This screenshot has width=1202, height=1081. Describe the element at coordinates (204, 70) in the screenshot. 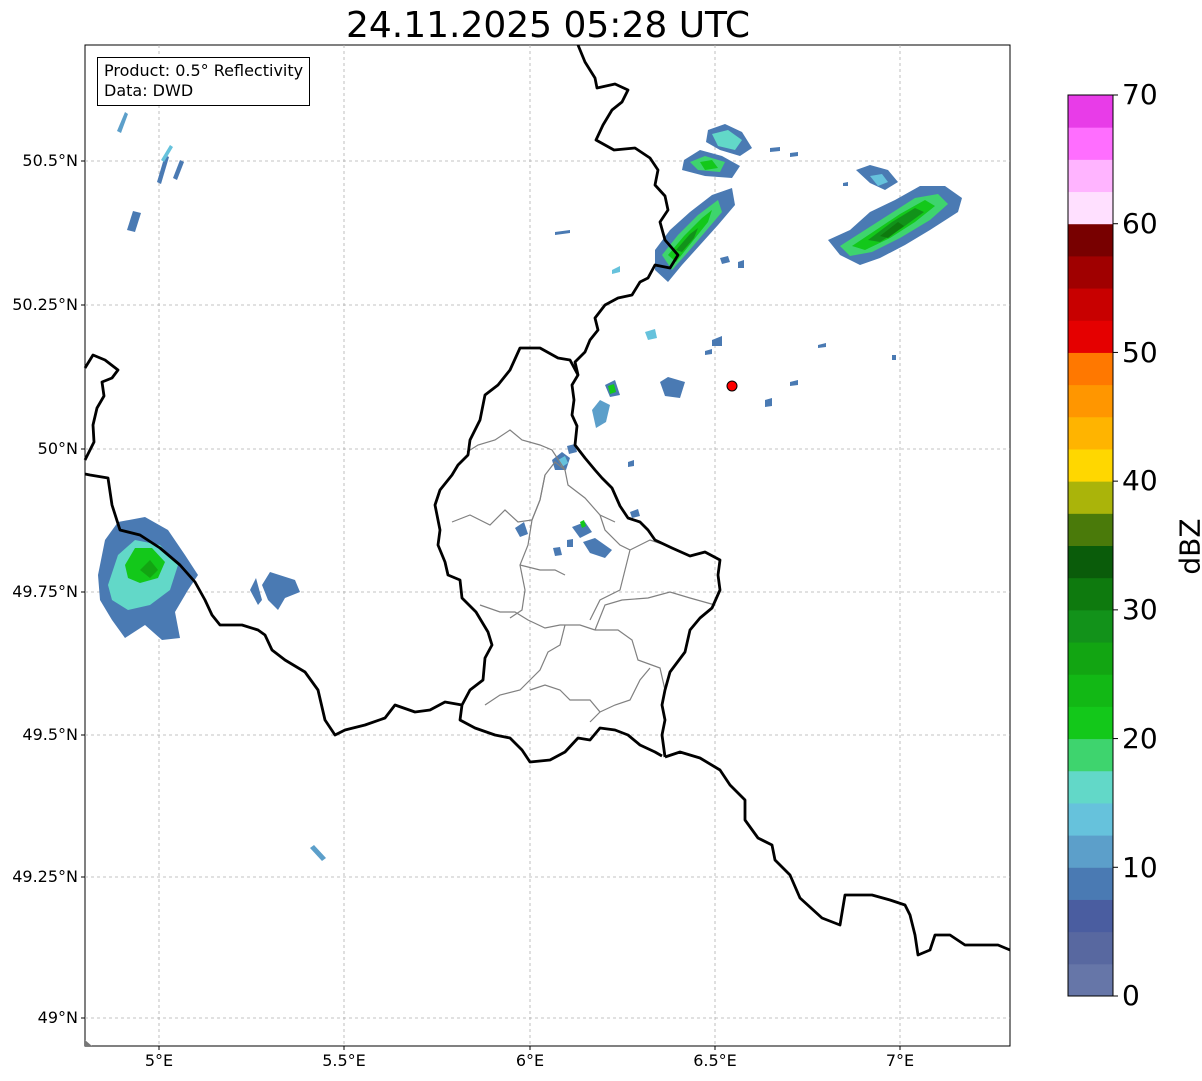

I see `product-label: Product: 0.5° Reflectivity` at that location.